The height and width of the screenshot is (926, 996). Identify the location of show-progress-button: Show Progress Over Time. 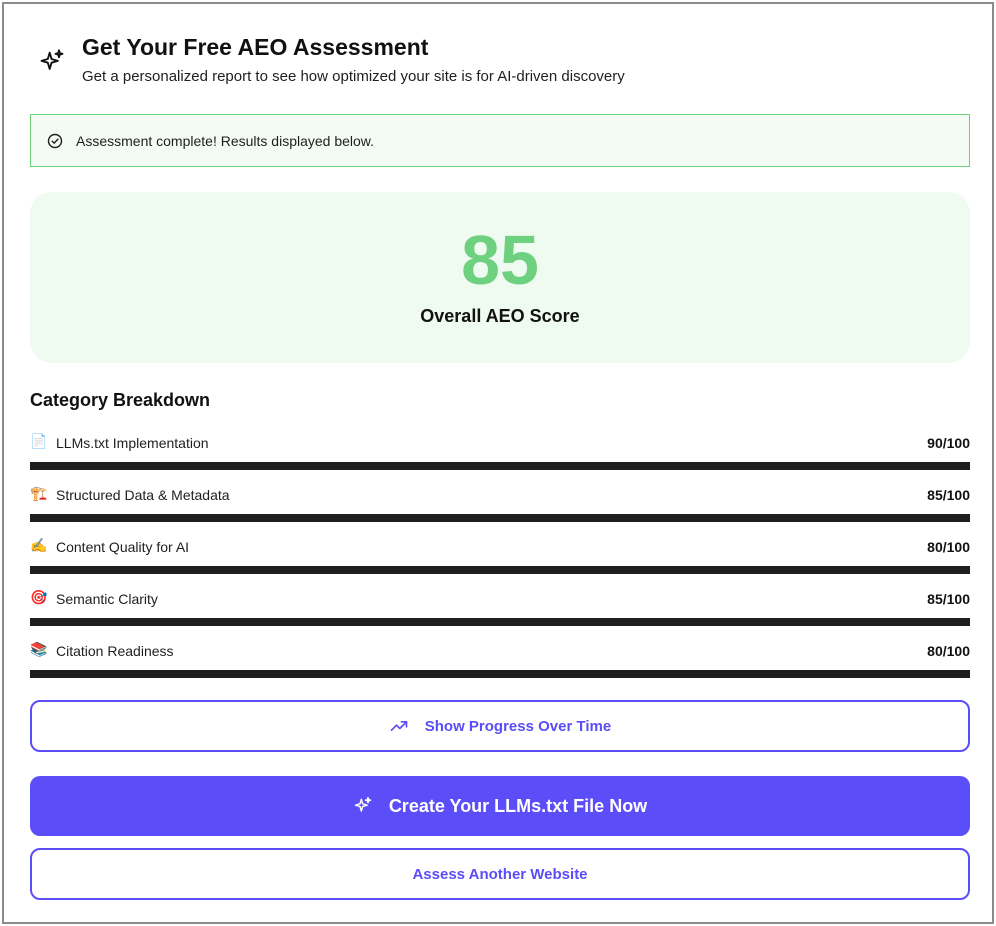
(500, 726).